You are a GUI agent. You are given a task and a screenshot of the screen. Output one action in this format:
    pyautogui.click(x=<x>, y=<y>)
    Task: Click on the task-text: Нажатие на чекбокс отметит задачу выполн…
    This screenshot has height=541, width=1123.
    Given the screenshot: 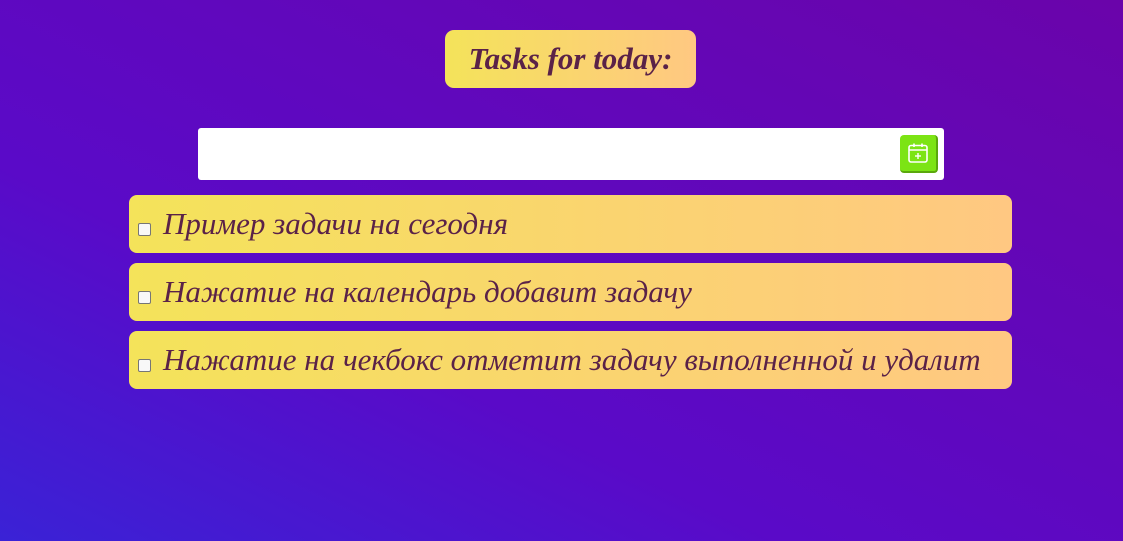 What is the action you would take?
    pyautogui.click(x=572, y=359)
    